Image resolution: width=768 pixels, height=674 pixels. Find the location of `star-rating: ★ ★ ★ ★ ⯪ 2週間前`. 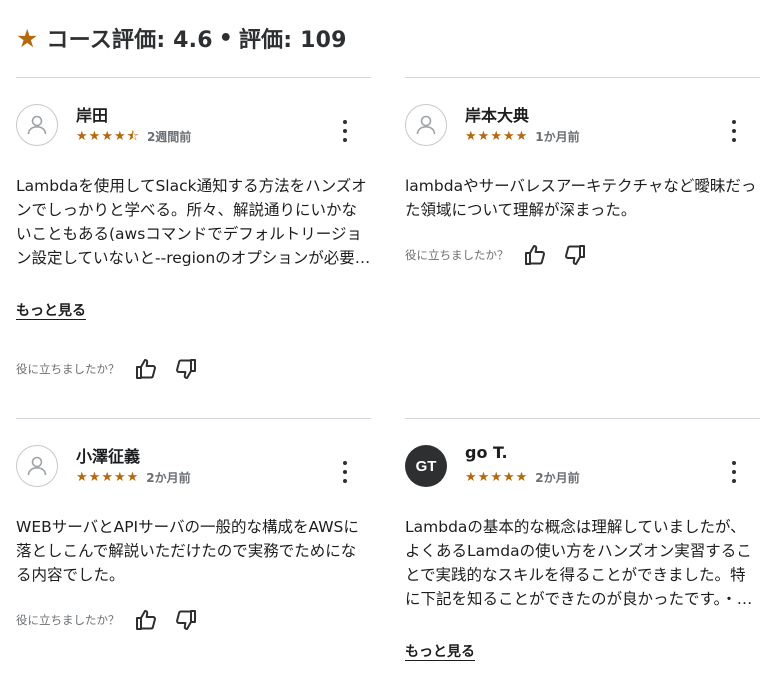

star-rating: ★ ★ ★ ★ ⯪ 2週間前 is located at coordinates (133, 136).